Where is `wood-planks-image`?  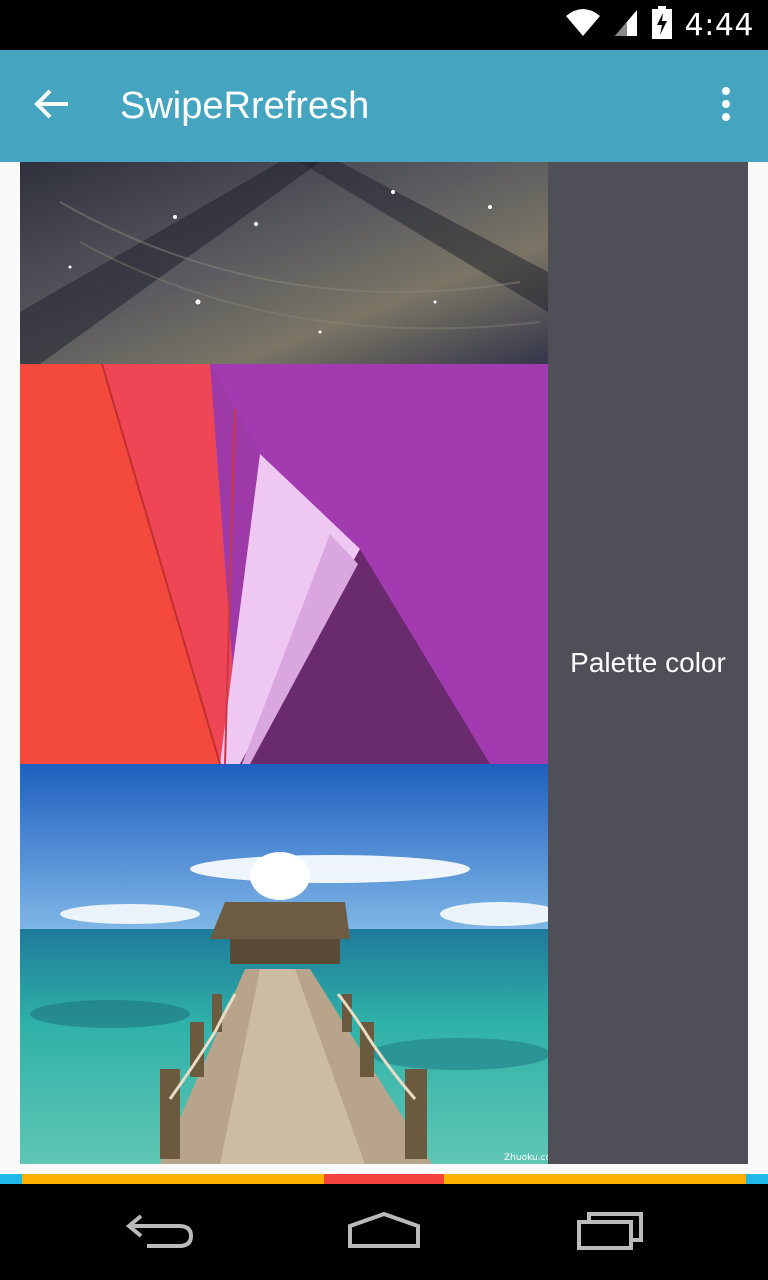
wood-planks-image is located at coordinates (284, 263).